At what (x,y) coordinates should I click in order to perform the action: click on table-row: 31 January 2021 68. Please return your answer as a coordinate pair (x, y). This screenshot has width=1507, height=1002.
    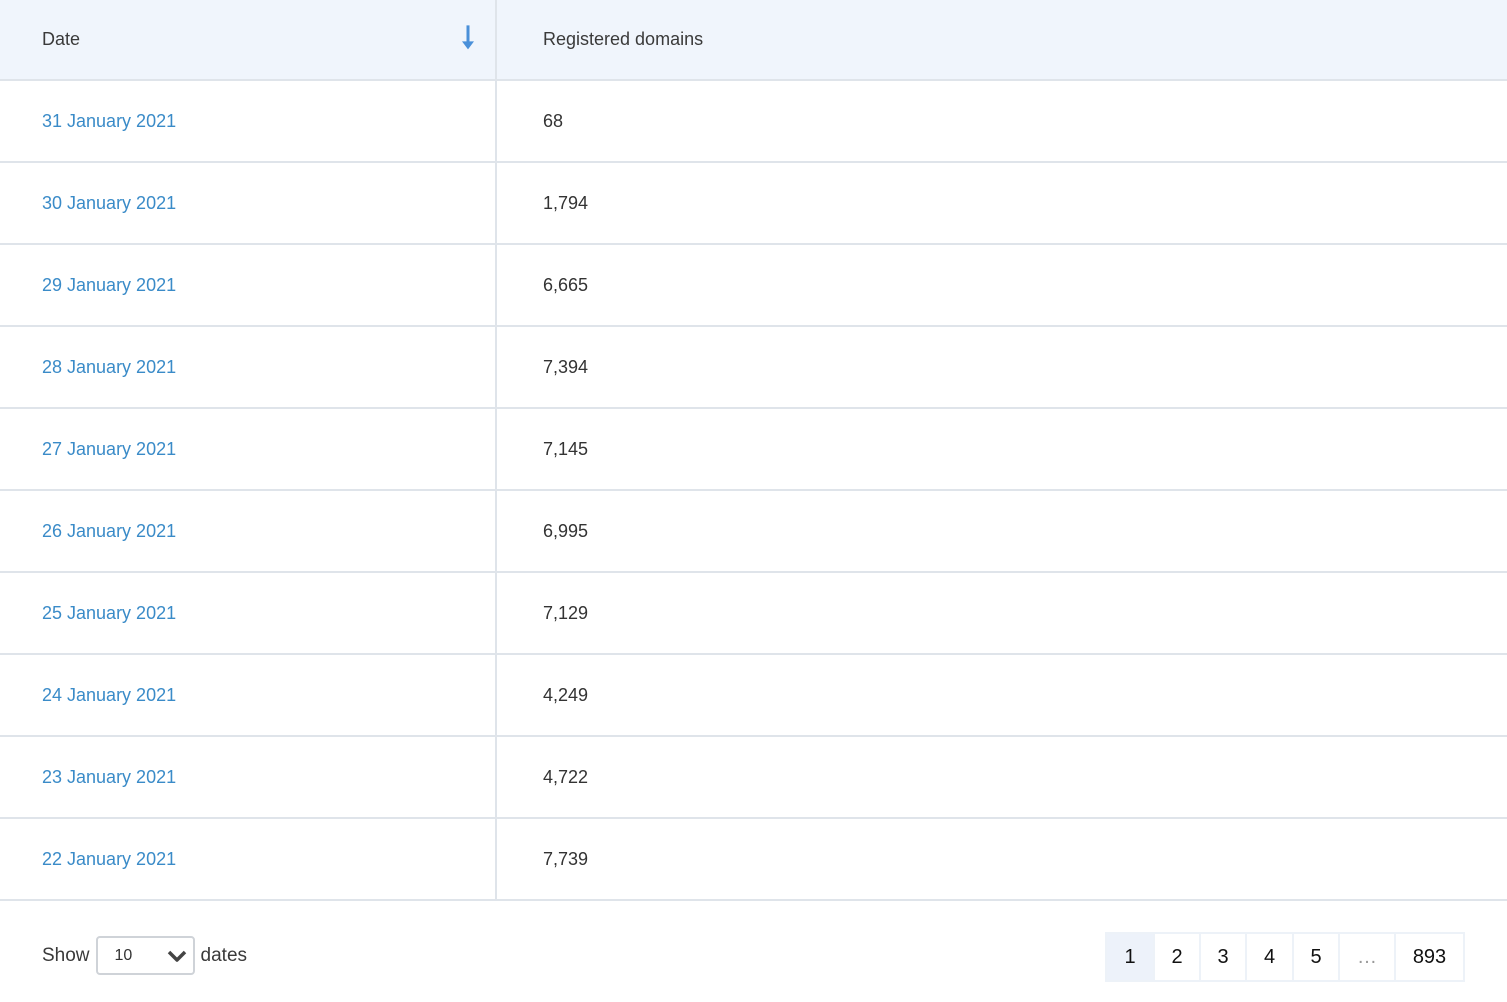
    Looking at the image, I should click on (753, 122).